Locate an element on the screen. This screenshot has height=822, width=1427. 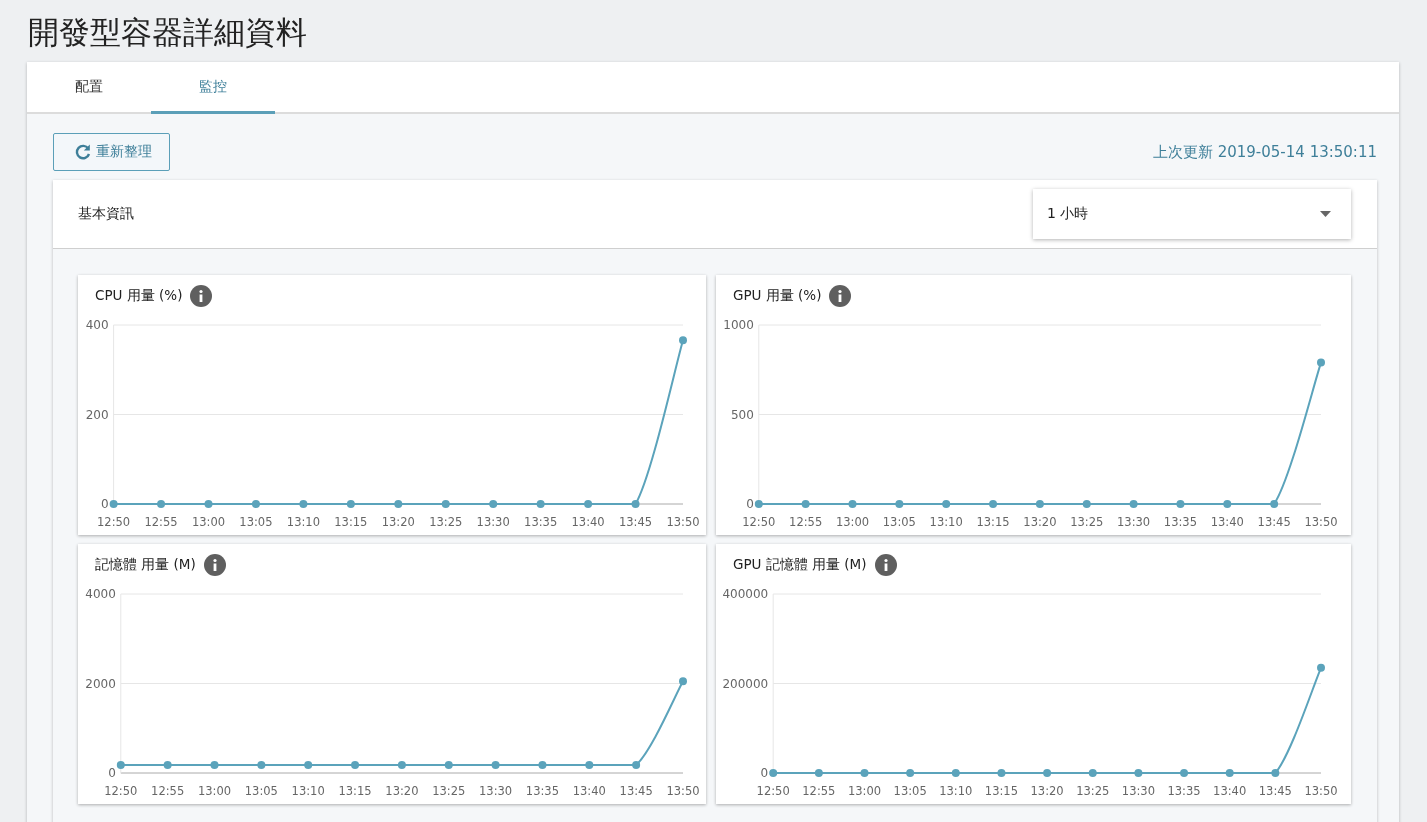
refresh-button: 重新整理 is located at coordinates (111, 152).